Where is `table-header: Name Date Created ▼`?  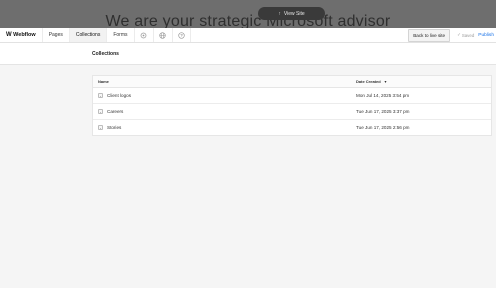
table-header: Name Date Created ▼ is located at coordinates (292, 82).